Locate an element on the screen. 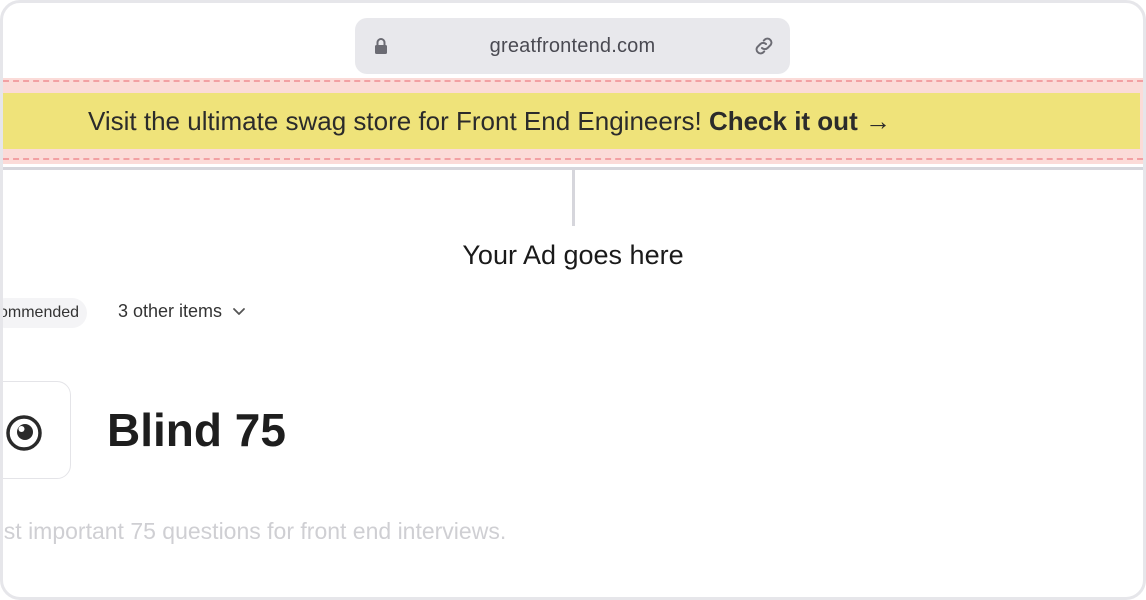 Image resolution: width=1146 pixels, height=600 pixels. address-bar: greatfrontend.com is located at coordinates (572, 46).